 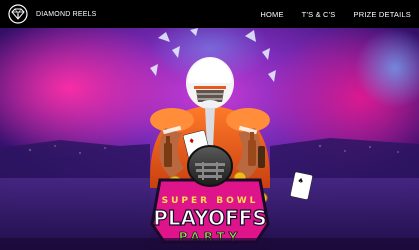 I want to click on diamond-icon, so click(x=18, y=14).